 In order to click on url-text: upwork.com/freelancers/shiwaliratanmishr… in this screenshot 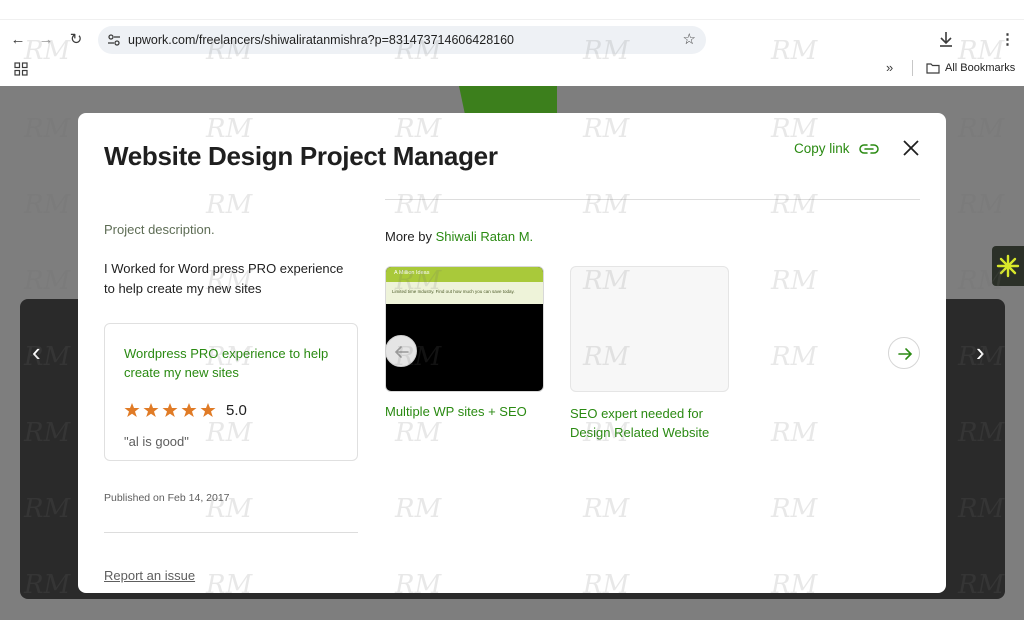, I will do `click(321, 40)`.